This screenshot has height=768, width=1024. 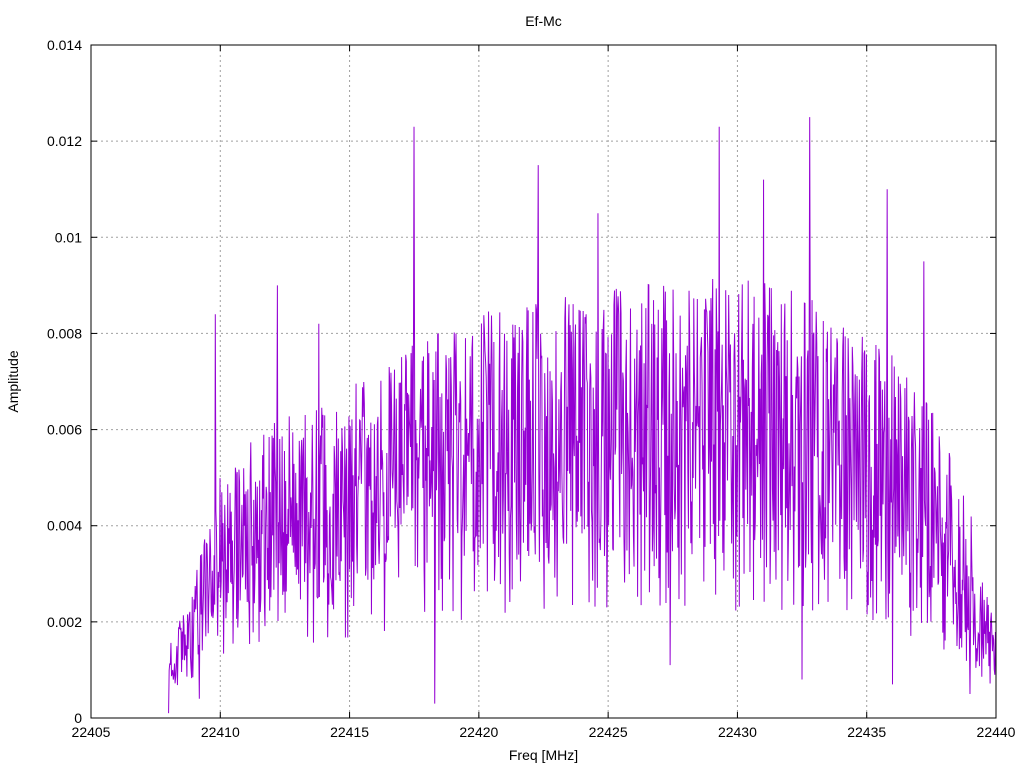 What do you see at coordinates (13, 381) in the screenshot?
I see `y-axis-label: Amplitude` at bounding box center [13, 381].